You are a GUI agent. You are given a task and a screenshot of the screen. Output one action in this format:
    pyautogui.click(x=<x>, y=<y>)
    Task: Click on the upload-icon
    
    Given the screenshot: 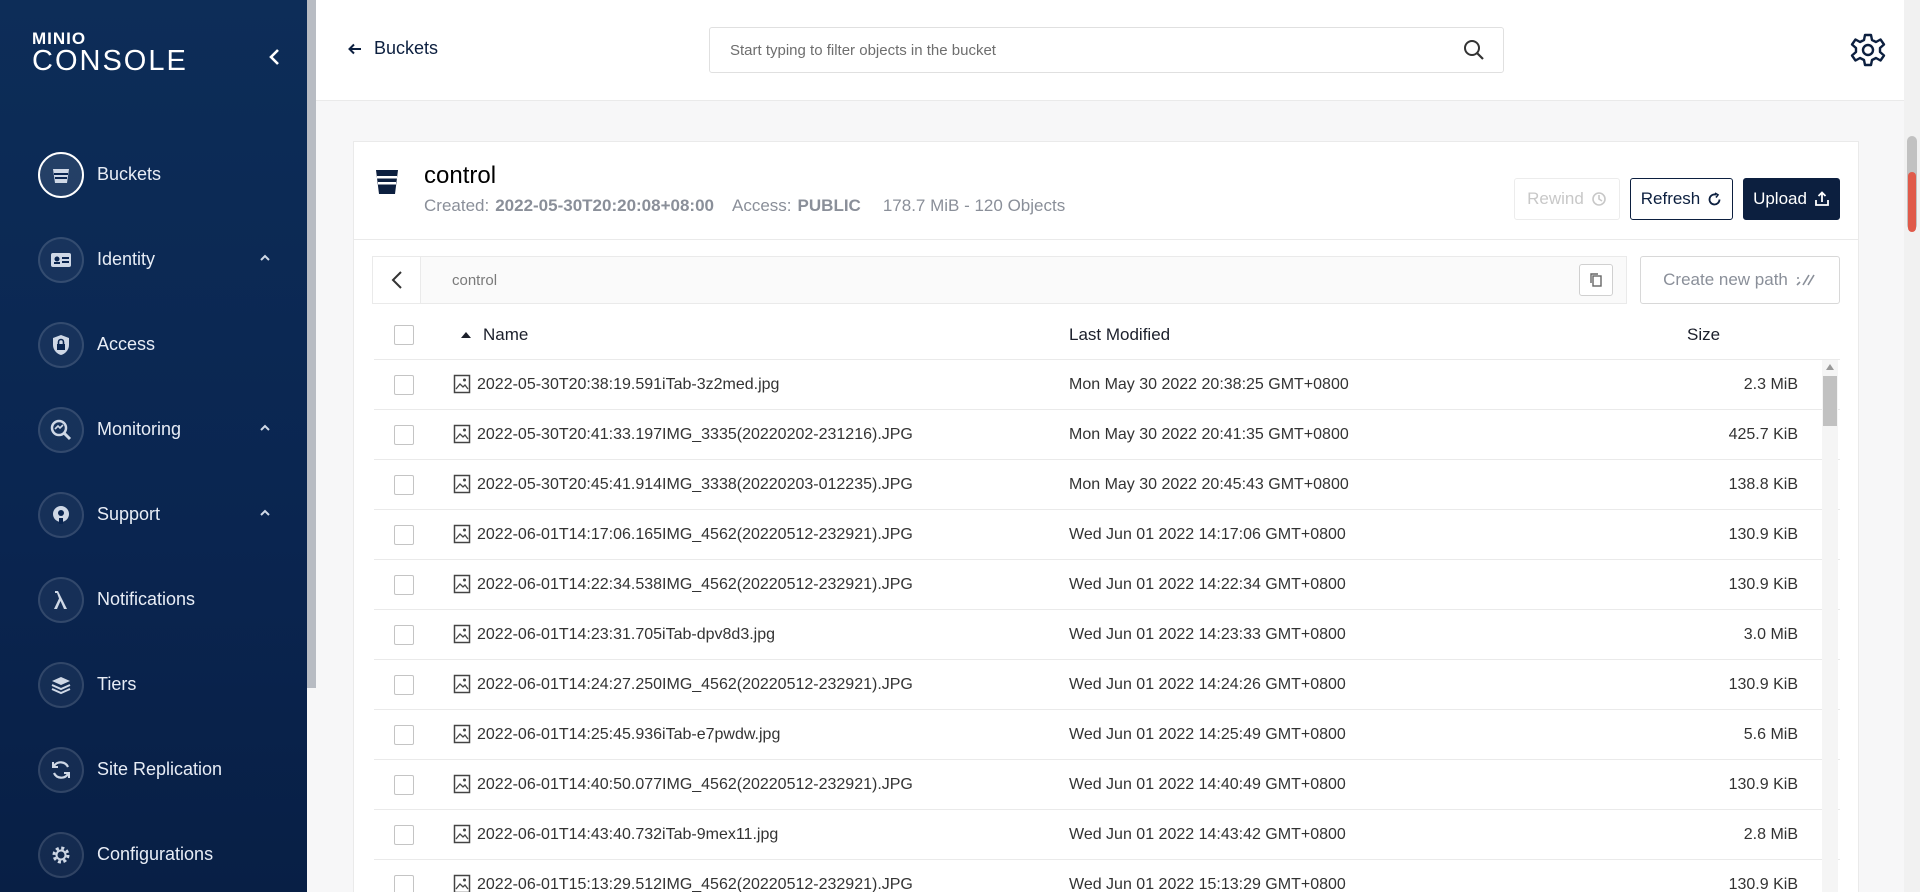 What is the action you would take?
    pyautogui.click(x=1822, y=198)
    